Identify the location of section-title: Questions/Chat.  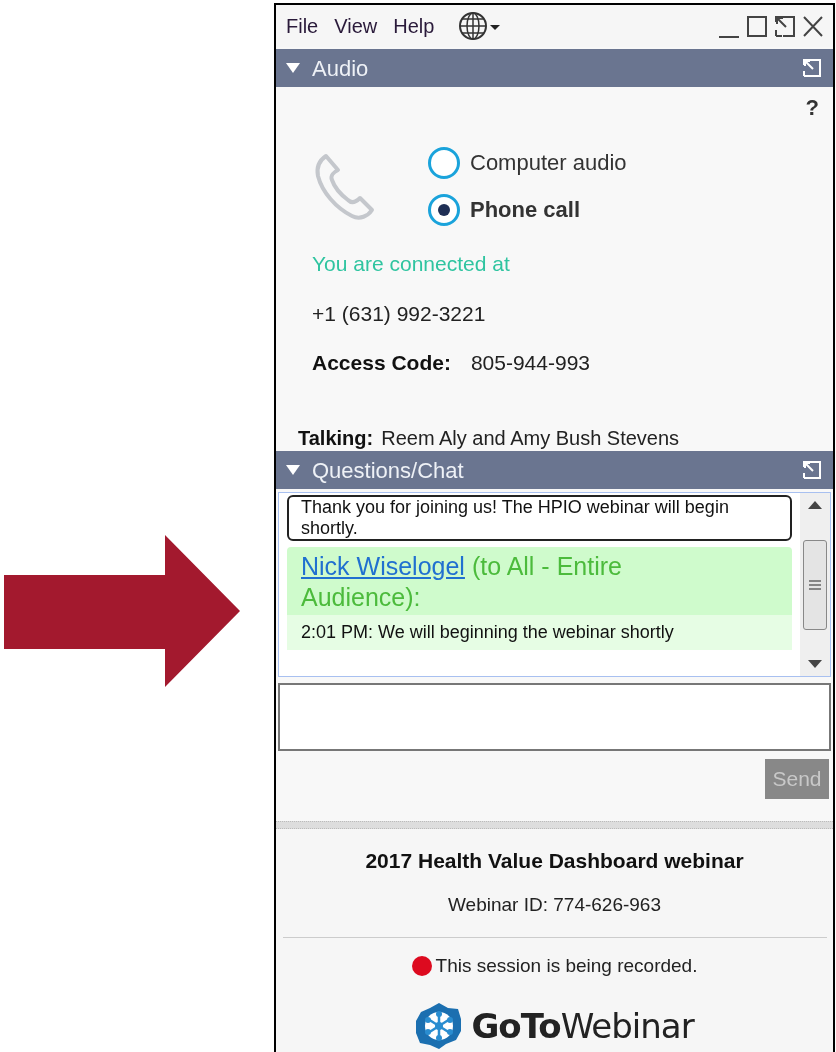
(388, 470).